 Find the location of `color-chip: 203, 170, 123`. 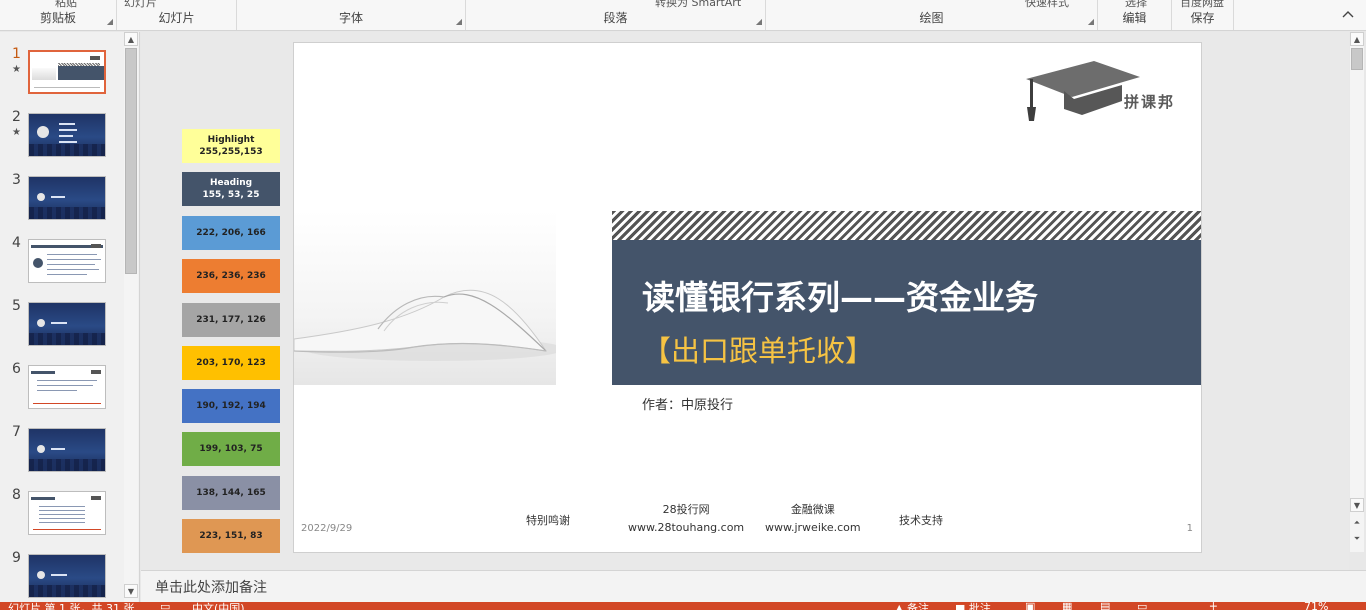

color-chip: 203, 170, 123 is located at coordinates (231, 363).